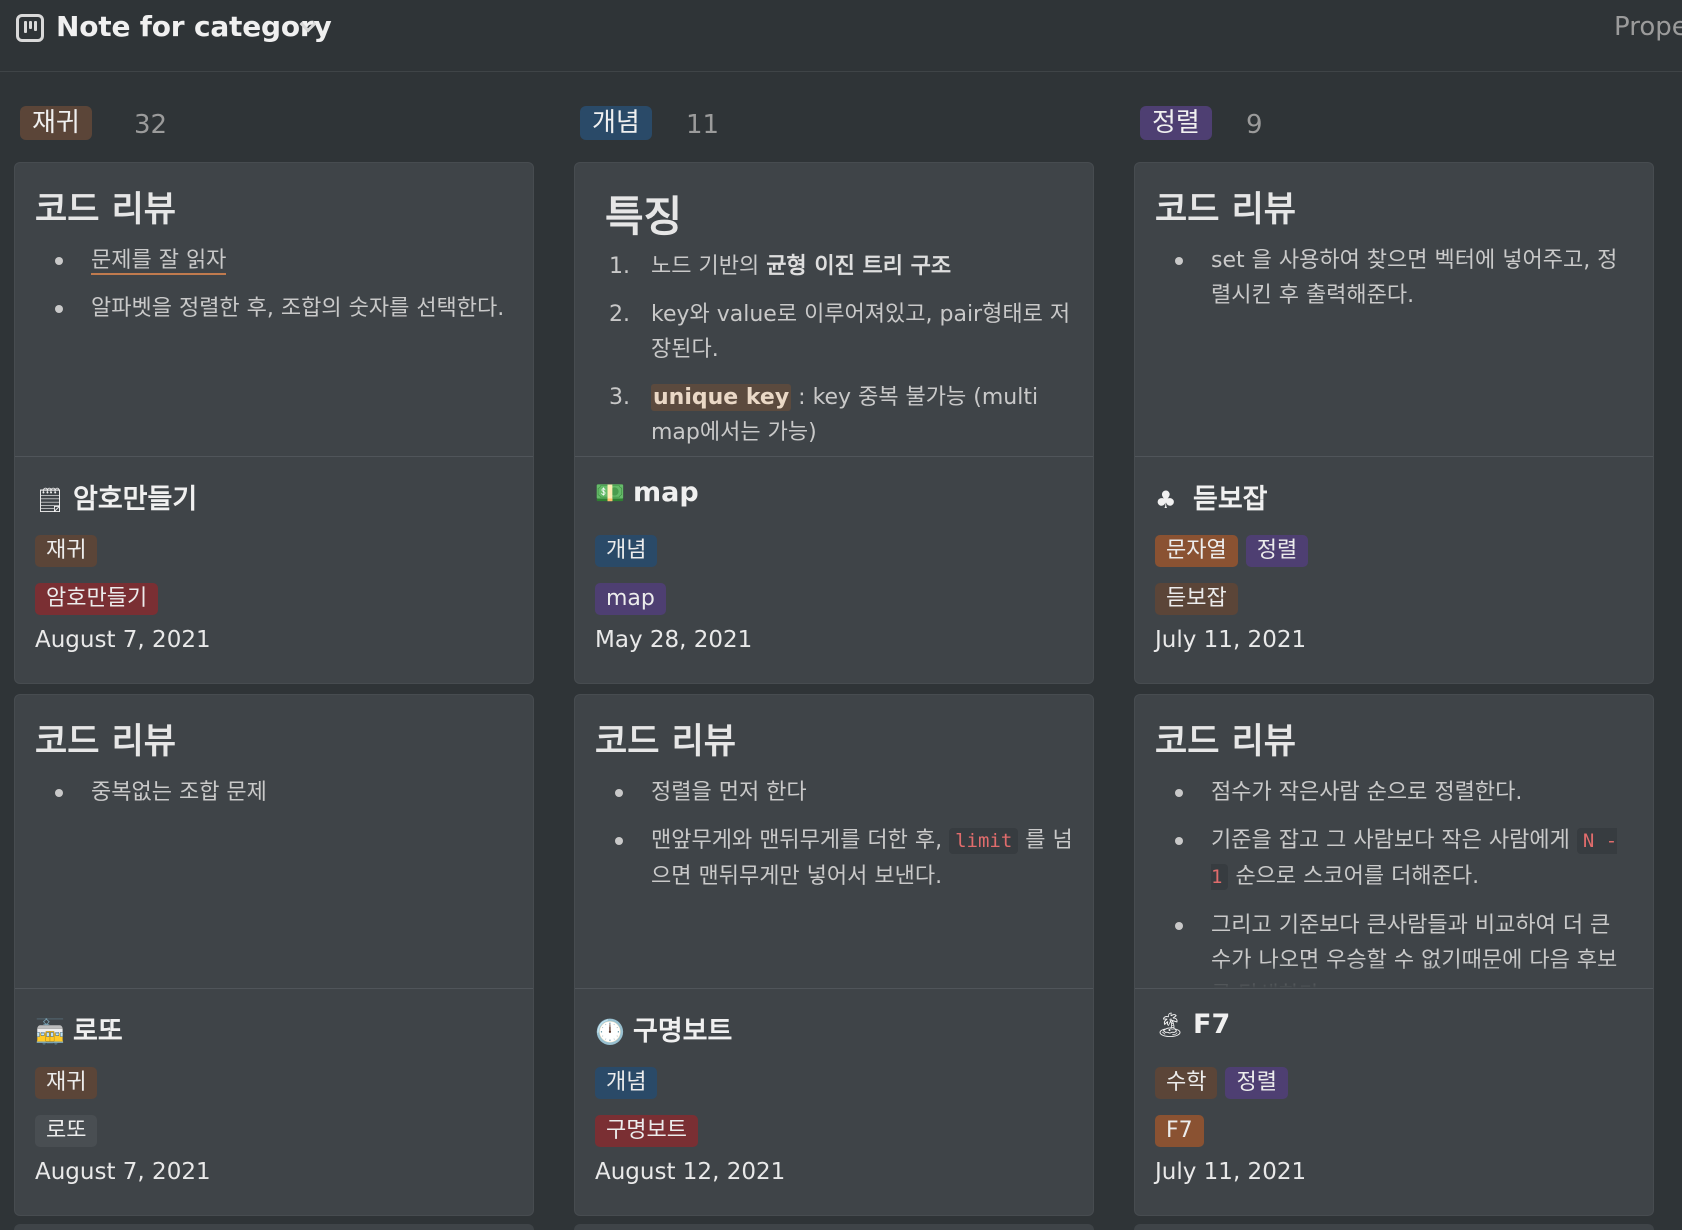 Image resolution: width=1682 pixels, height=1230 pixels. Describe the element at coordinates (841, 36) in the screenshot. I see `top-bar: Note for category Prope` at that location.